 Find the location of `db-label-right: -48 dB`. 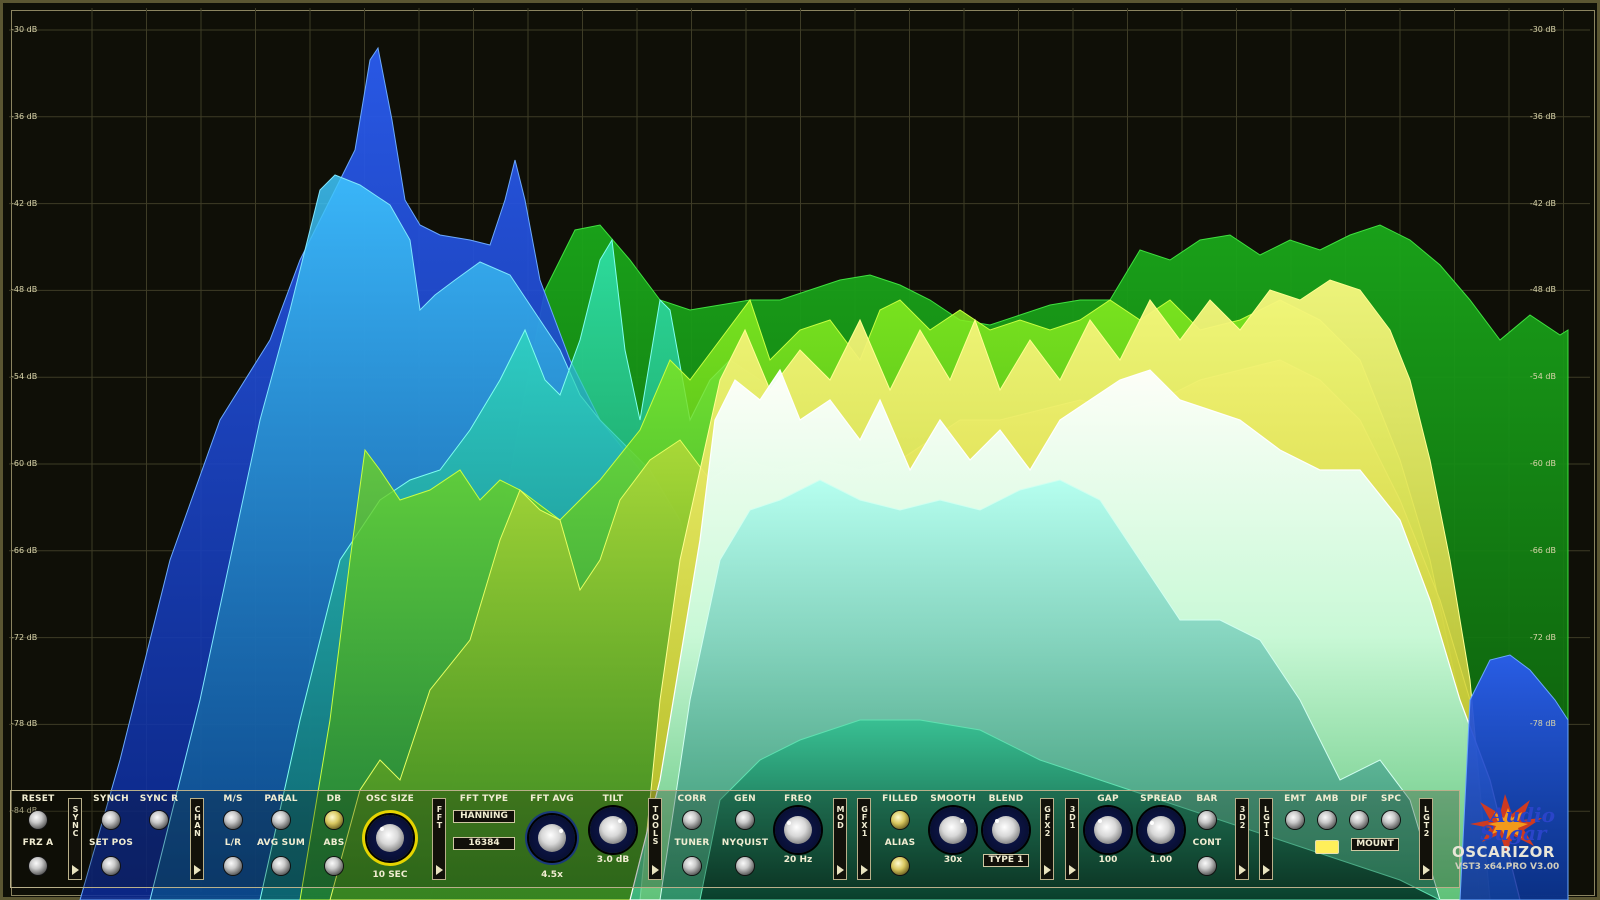

db-label-right: -48 dB is located at coordinates (1542, 290).